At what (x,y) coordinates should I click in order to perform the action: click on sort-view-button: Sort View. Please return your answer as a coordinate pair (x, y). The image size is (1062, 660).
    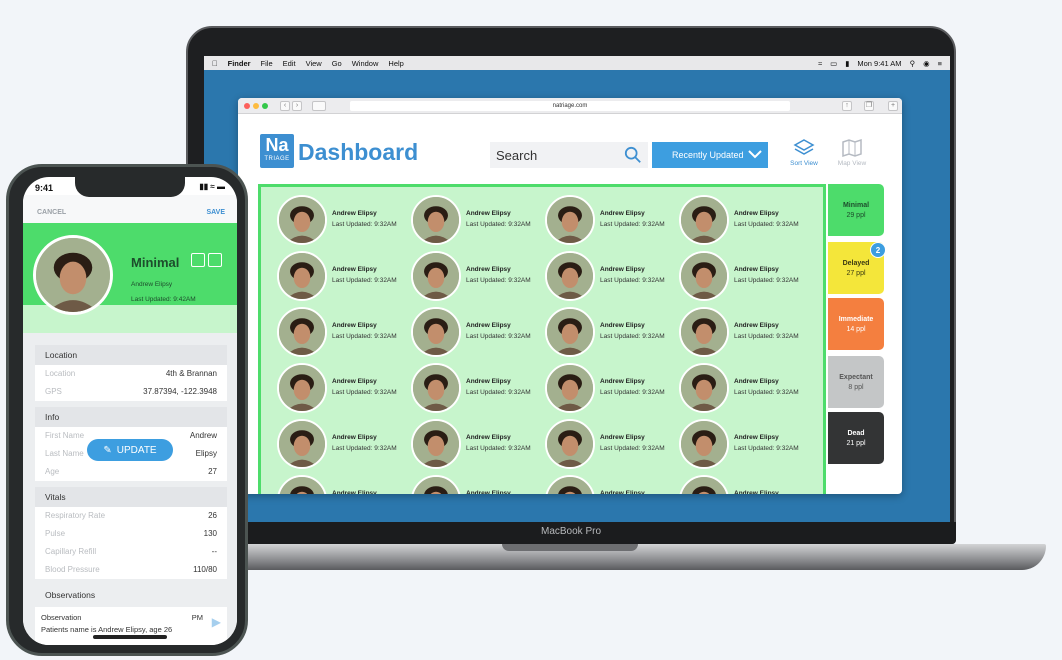
    Looking at the image, I should click on (804, 152).